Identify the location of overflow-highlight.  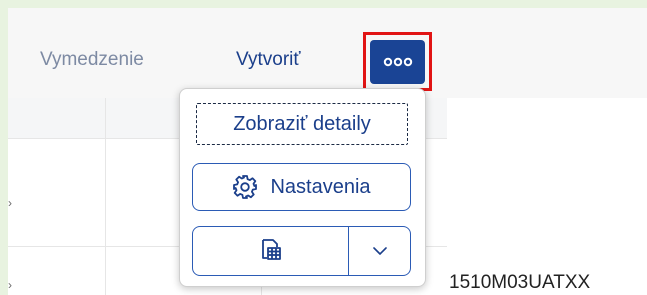
(397, 61).